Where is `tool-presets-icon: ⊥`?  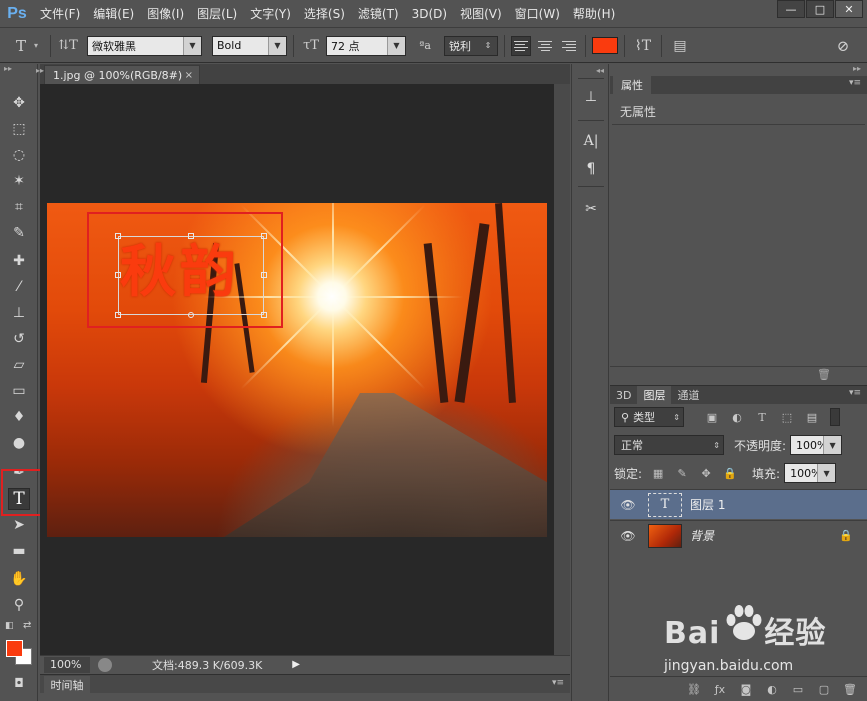 tool-presets-icon: ⊥ is located at coordinates (591, 97).